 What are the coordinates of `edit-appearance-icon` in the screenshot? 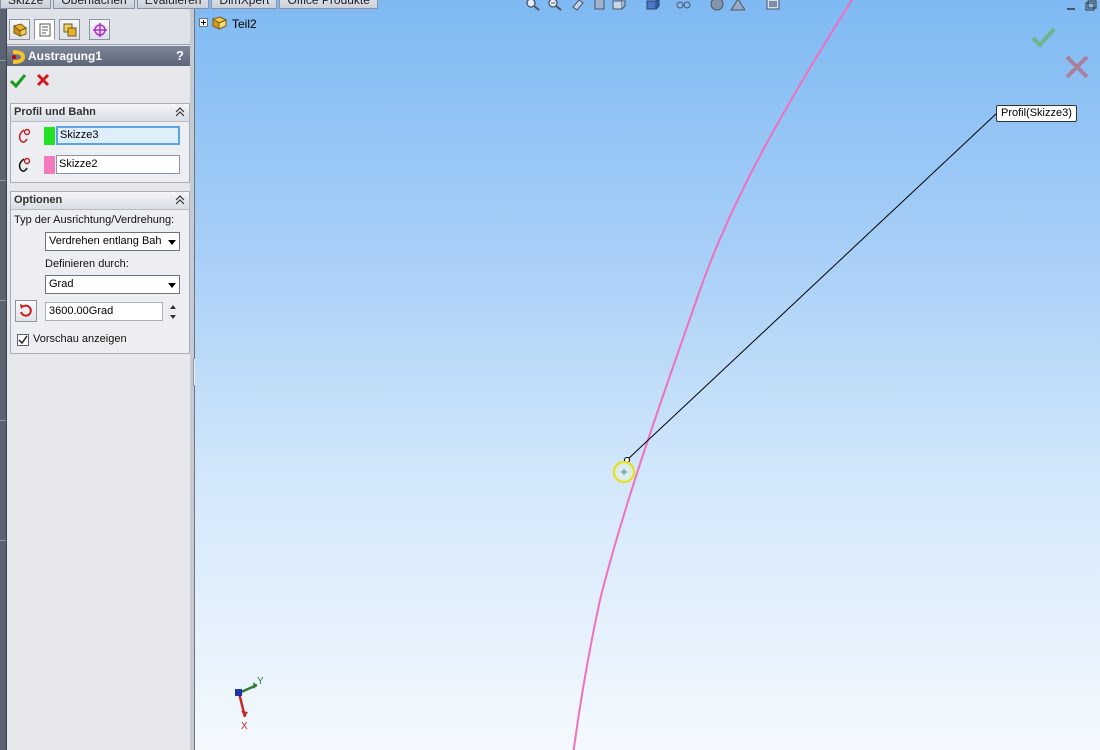 It's located at (717, 5).